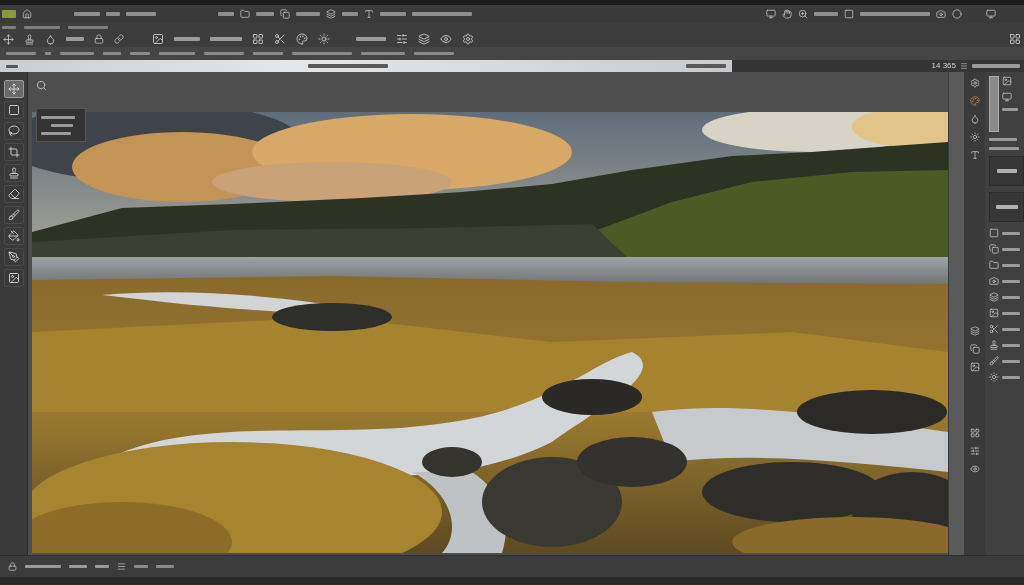 This screenshot has width=1024, height=585. Describe the element at coordinates (41, 85) in the screenshot. I see `search-icon` at that location.